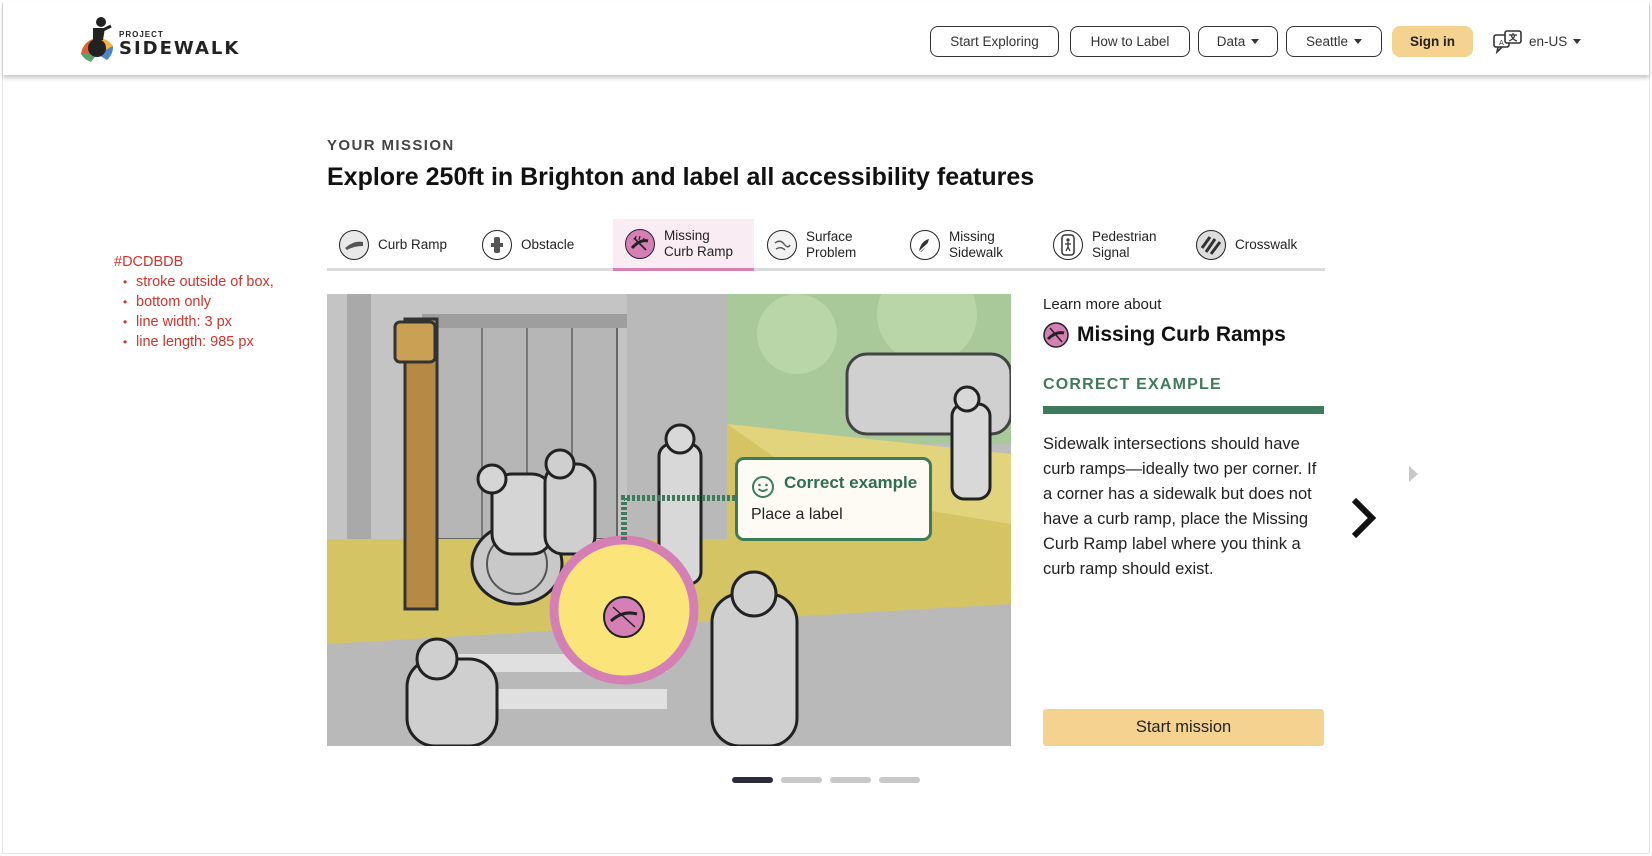  Describe the element at coordinates (976, 252) in the screenshot. I see `tab-label-line2: Sidewalk` at that location.